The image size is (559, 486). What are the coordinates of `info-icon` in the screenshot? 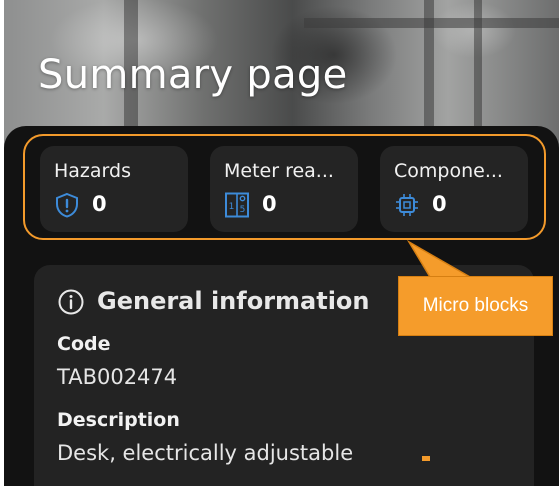 It's located at (71, 302).